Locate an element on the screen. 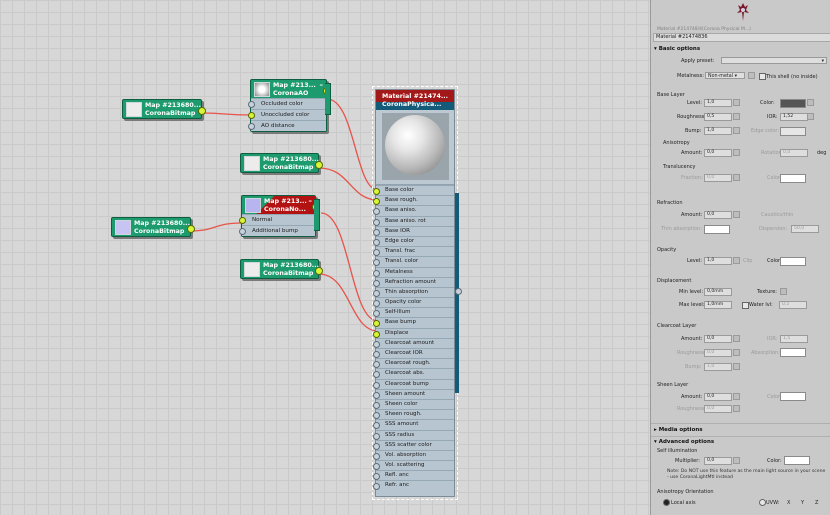 The width and height of the screenshot is (830, 515). aniso-amount-map-button is located at coordinates (736, 152).